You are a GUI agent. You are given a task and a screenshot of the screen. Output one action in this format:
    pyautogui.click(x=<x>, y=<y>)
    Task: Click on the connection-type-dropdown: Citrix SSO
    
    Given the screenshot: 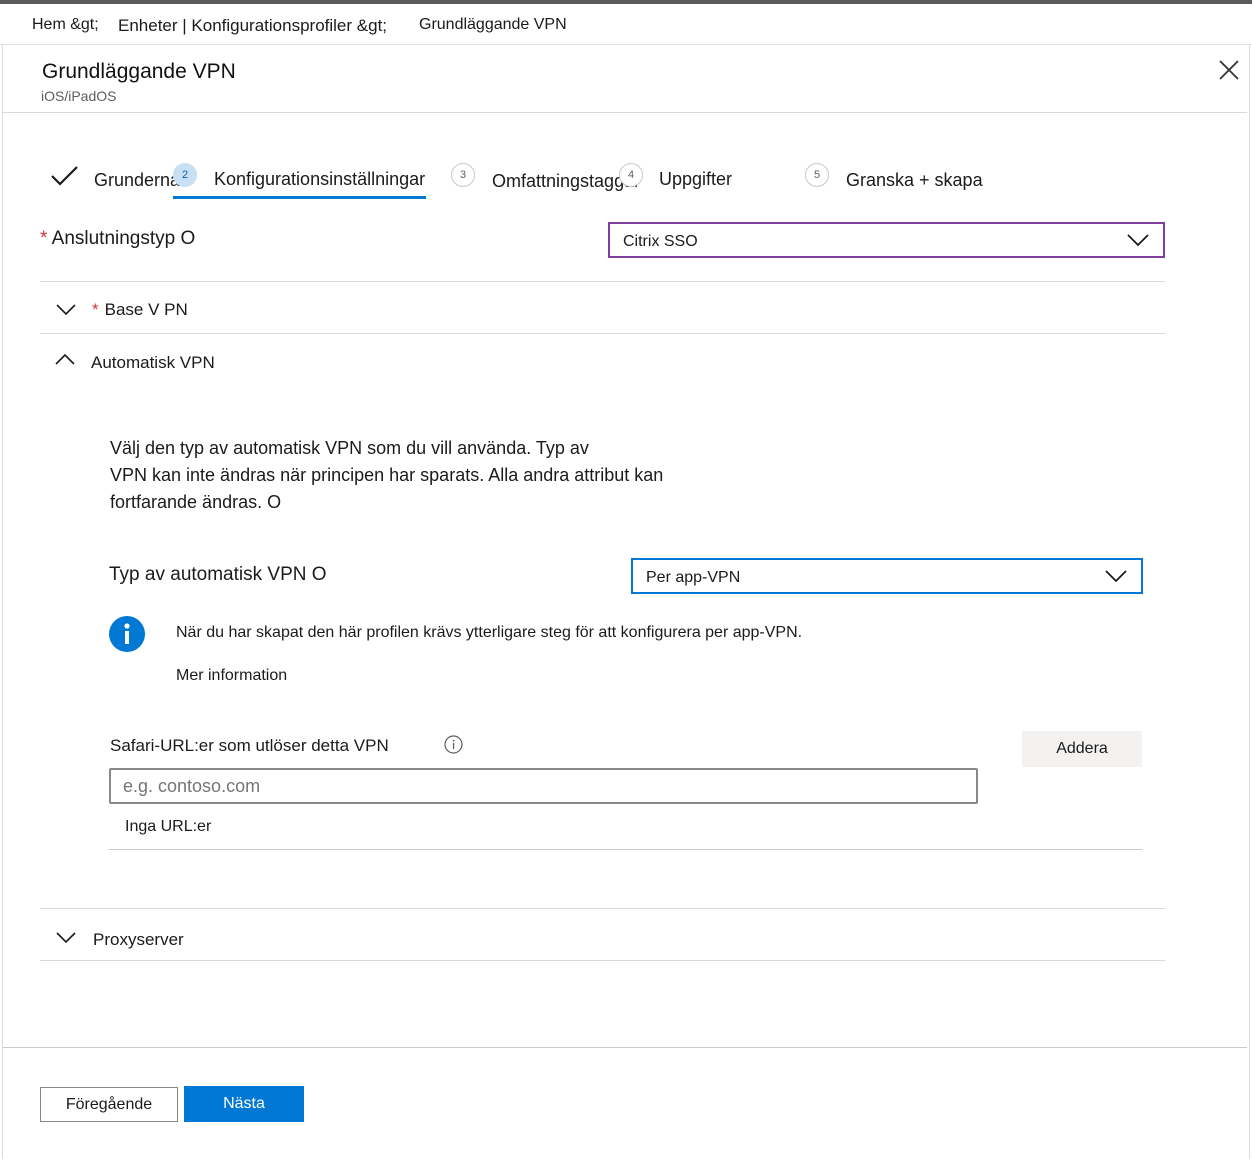 What is the action you would take?
    pyautogui.click(x=886, y=240)
    